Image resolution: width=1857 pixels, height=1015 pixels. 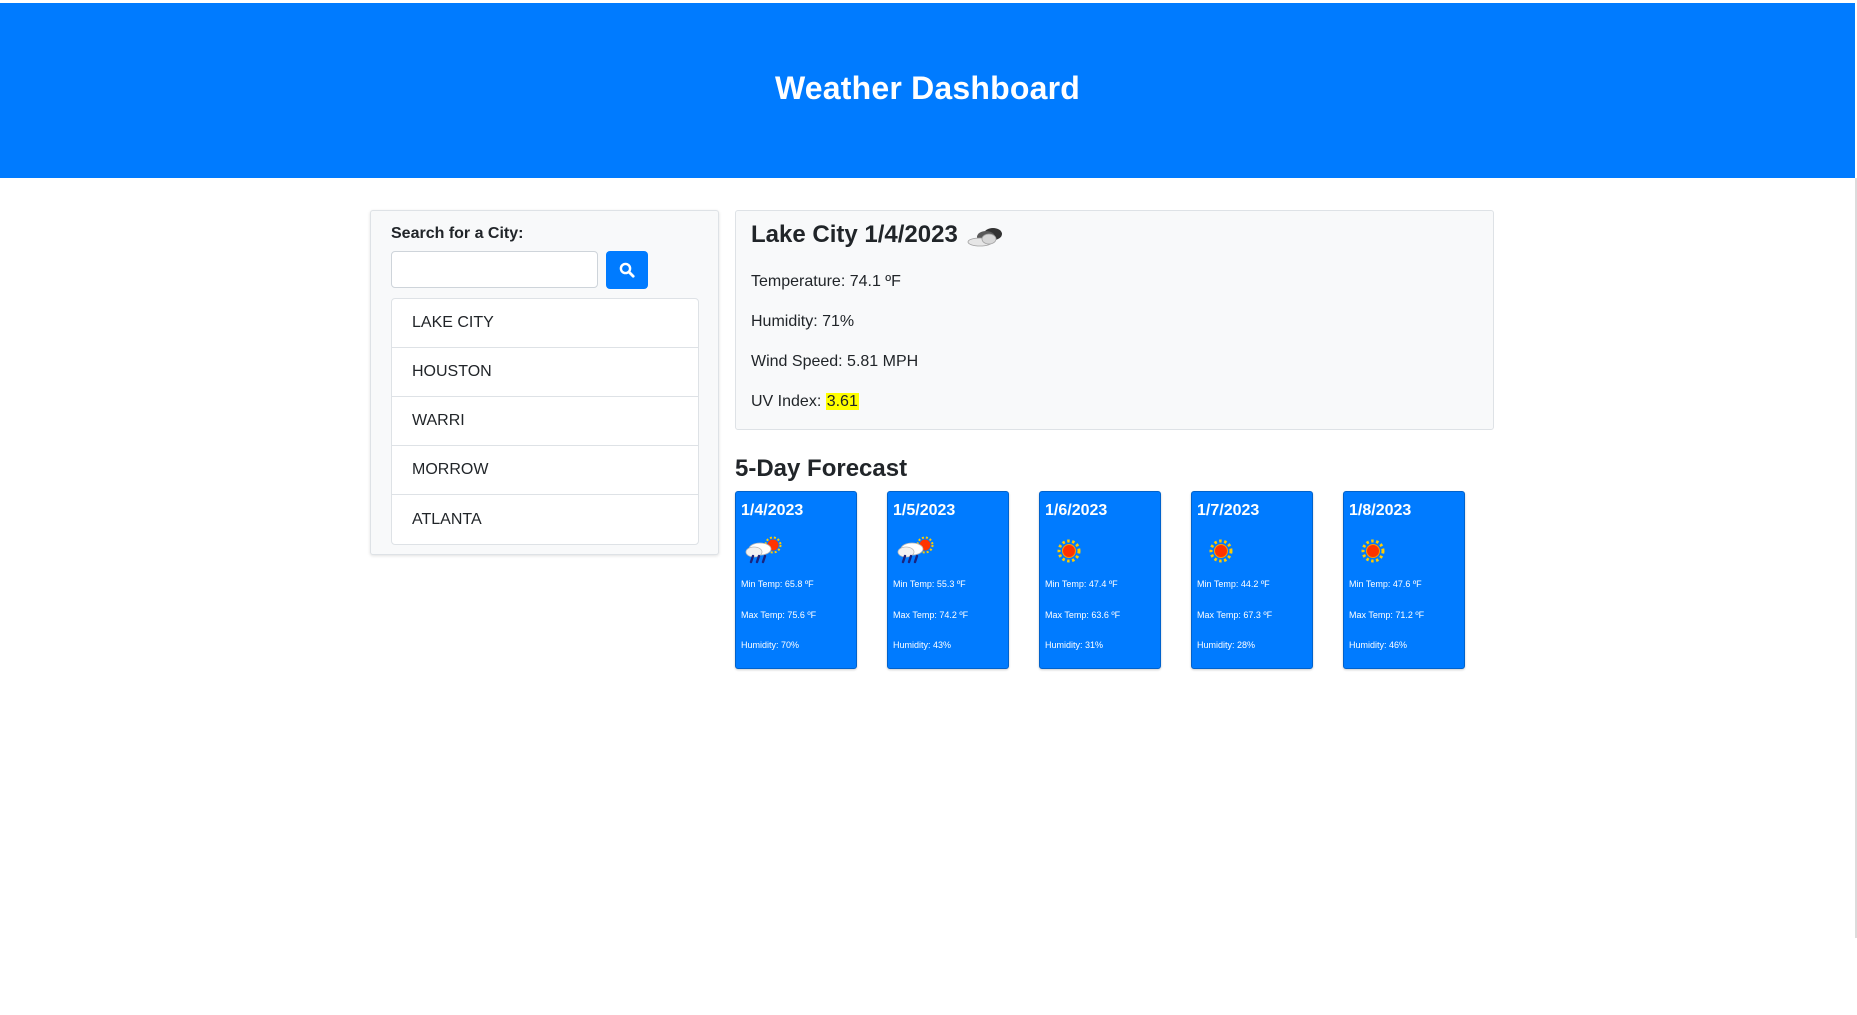 What do you see at coordinates (1380, 510) in the screenshot?
I see `forecast-date: 1/8/2023` at bounding box center [1380, 510].